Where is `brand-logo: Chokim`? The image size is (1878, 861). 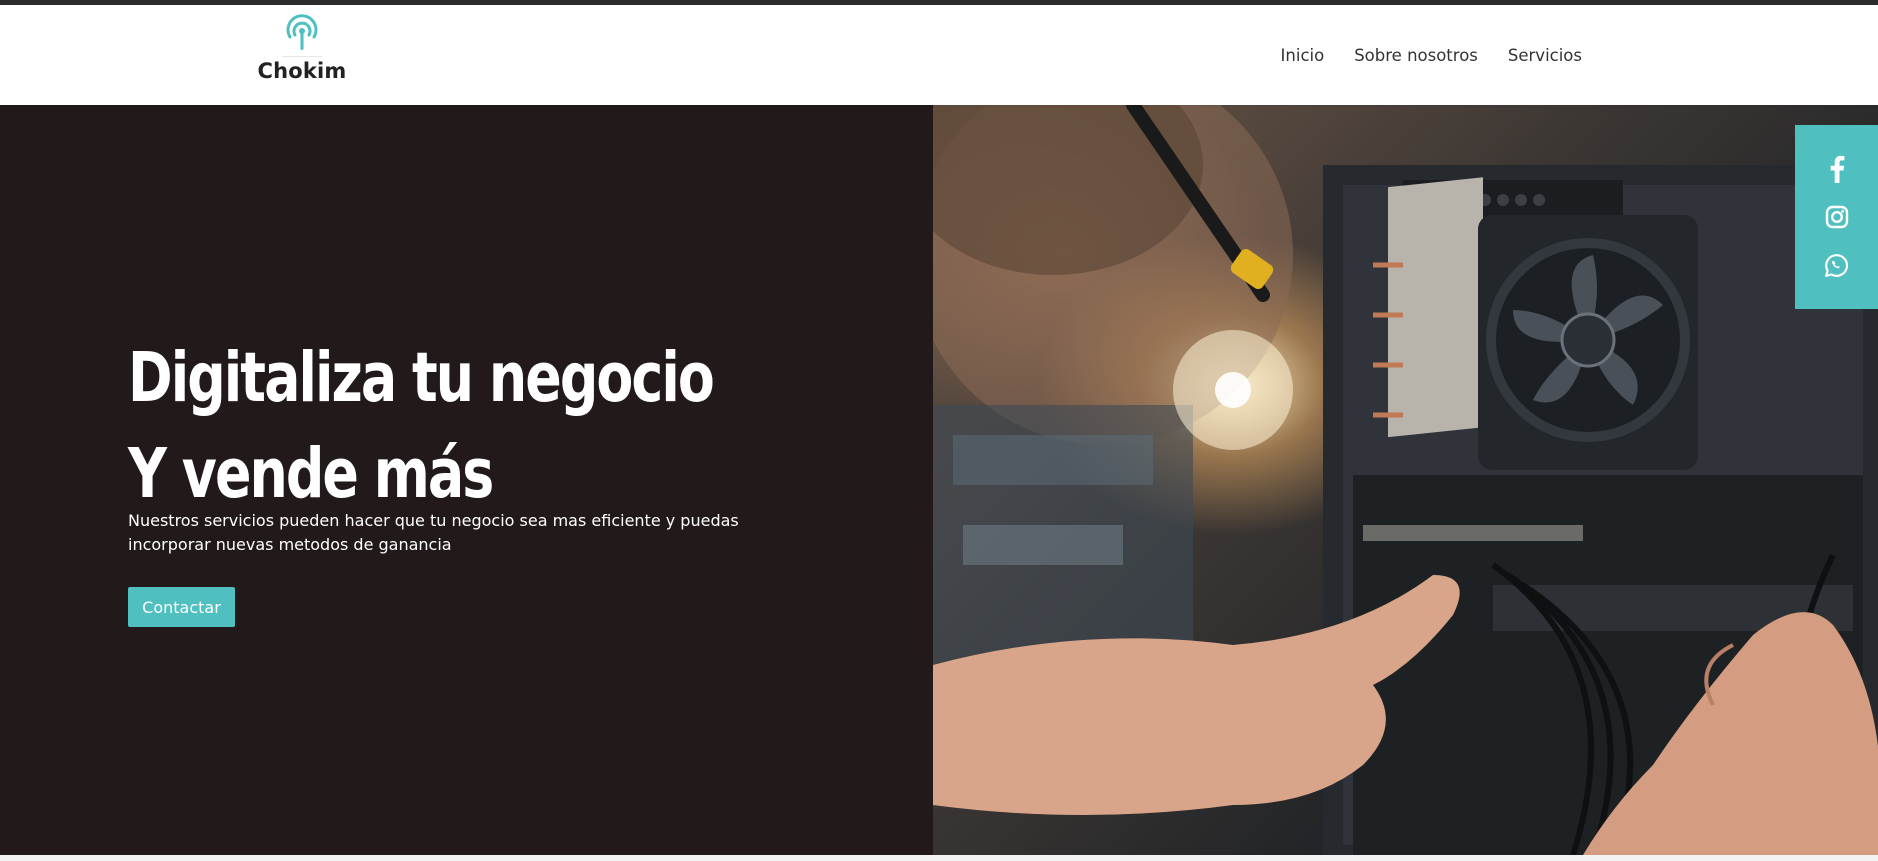 brand-logo: Chokim is located at coordinates (302, 53).